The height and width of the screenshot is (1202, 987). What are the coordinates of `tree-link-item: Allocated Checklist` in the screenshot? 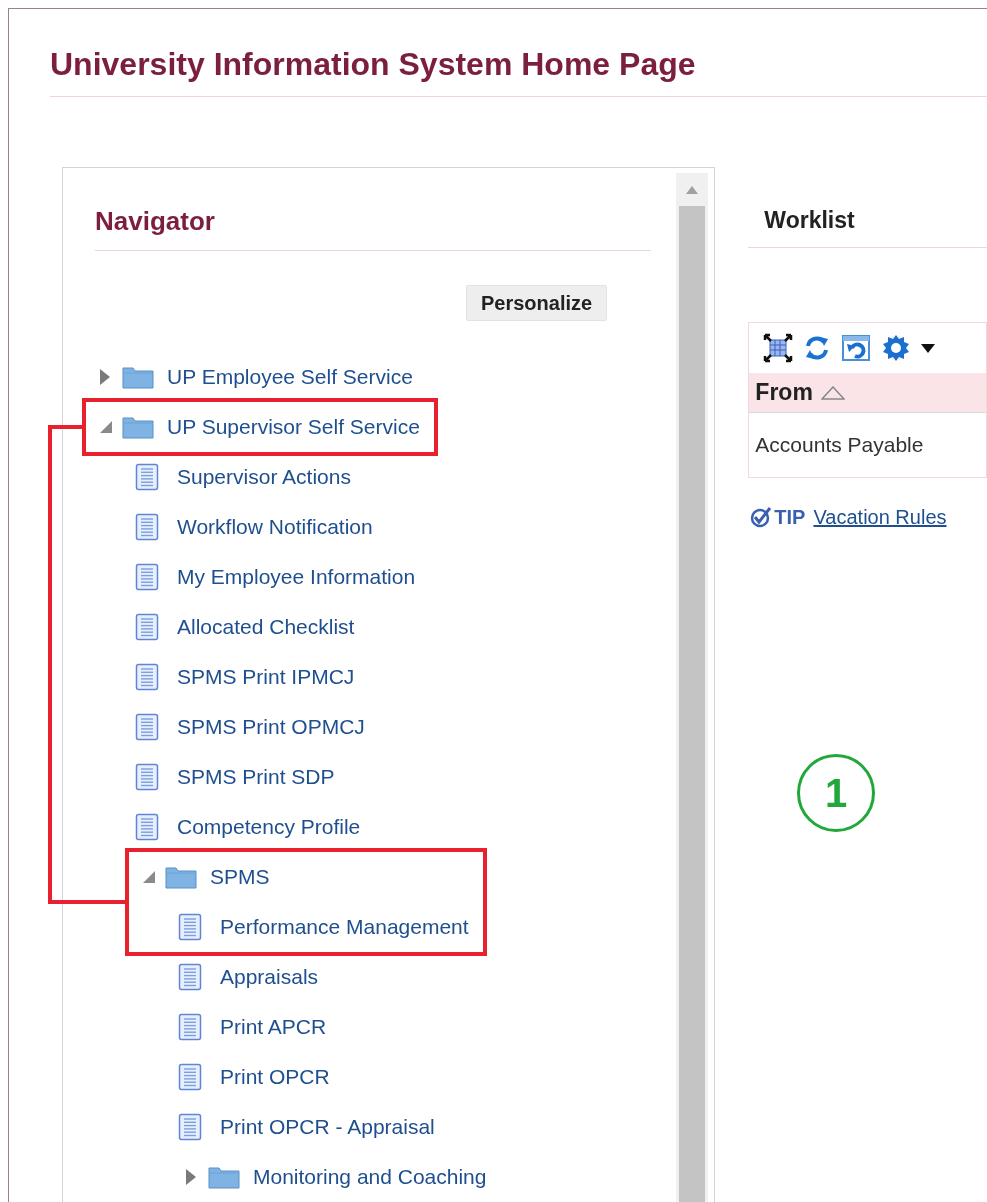 It's located at (266, 627).